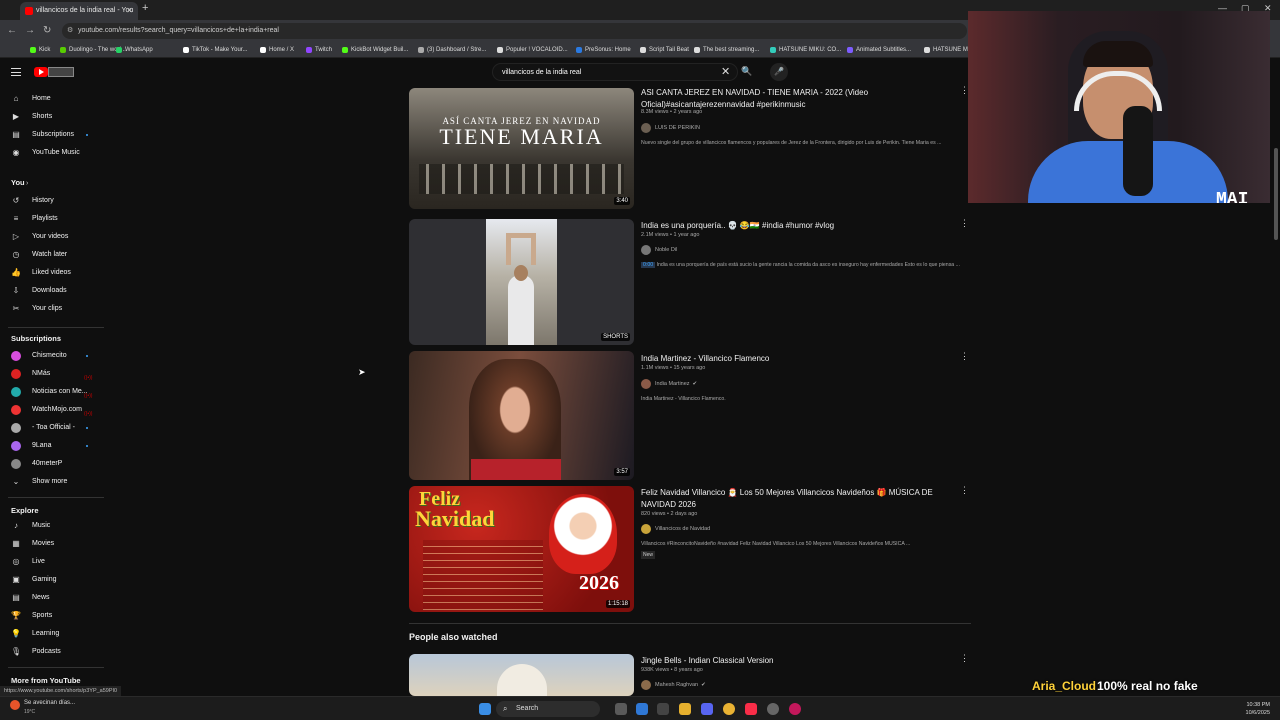  What do you see at coordinates (60, 392) in the screenshot?
I see `subscription-item: Noticias con Me... ((•))` at bounding box center [60, 392].